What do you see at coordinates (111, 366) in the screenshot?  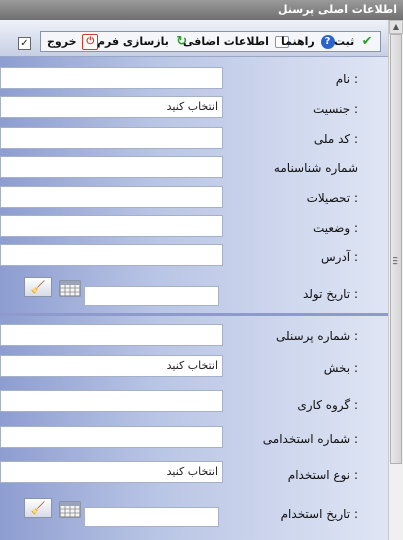 I see `section-select: انتخاب کنید` at bounding box center [111, 366].